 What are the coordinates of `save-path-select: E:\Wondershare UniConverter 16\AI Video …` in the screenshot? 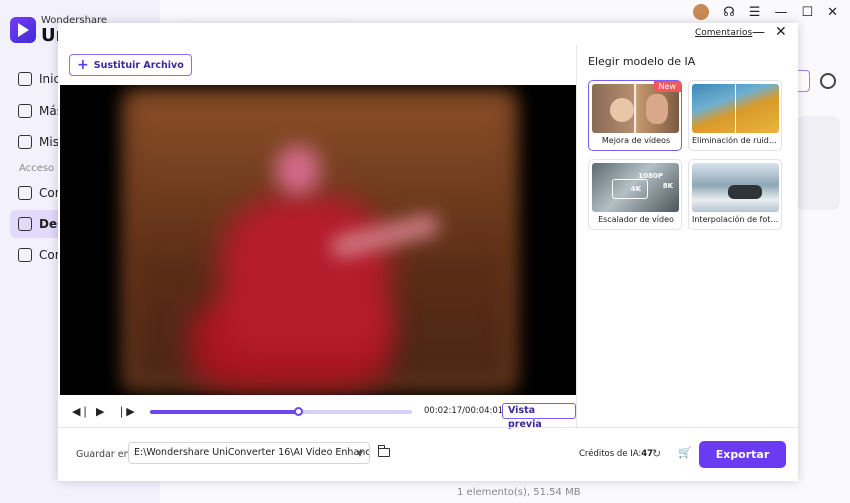 It's located at (249, 453).